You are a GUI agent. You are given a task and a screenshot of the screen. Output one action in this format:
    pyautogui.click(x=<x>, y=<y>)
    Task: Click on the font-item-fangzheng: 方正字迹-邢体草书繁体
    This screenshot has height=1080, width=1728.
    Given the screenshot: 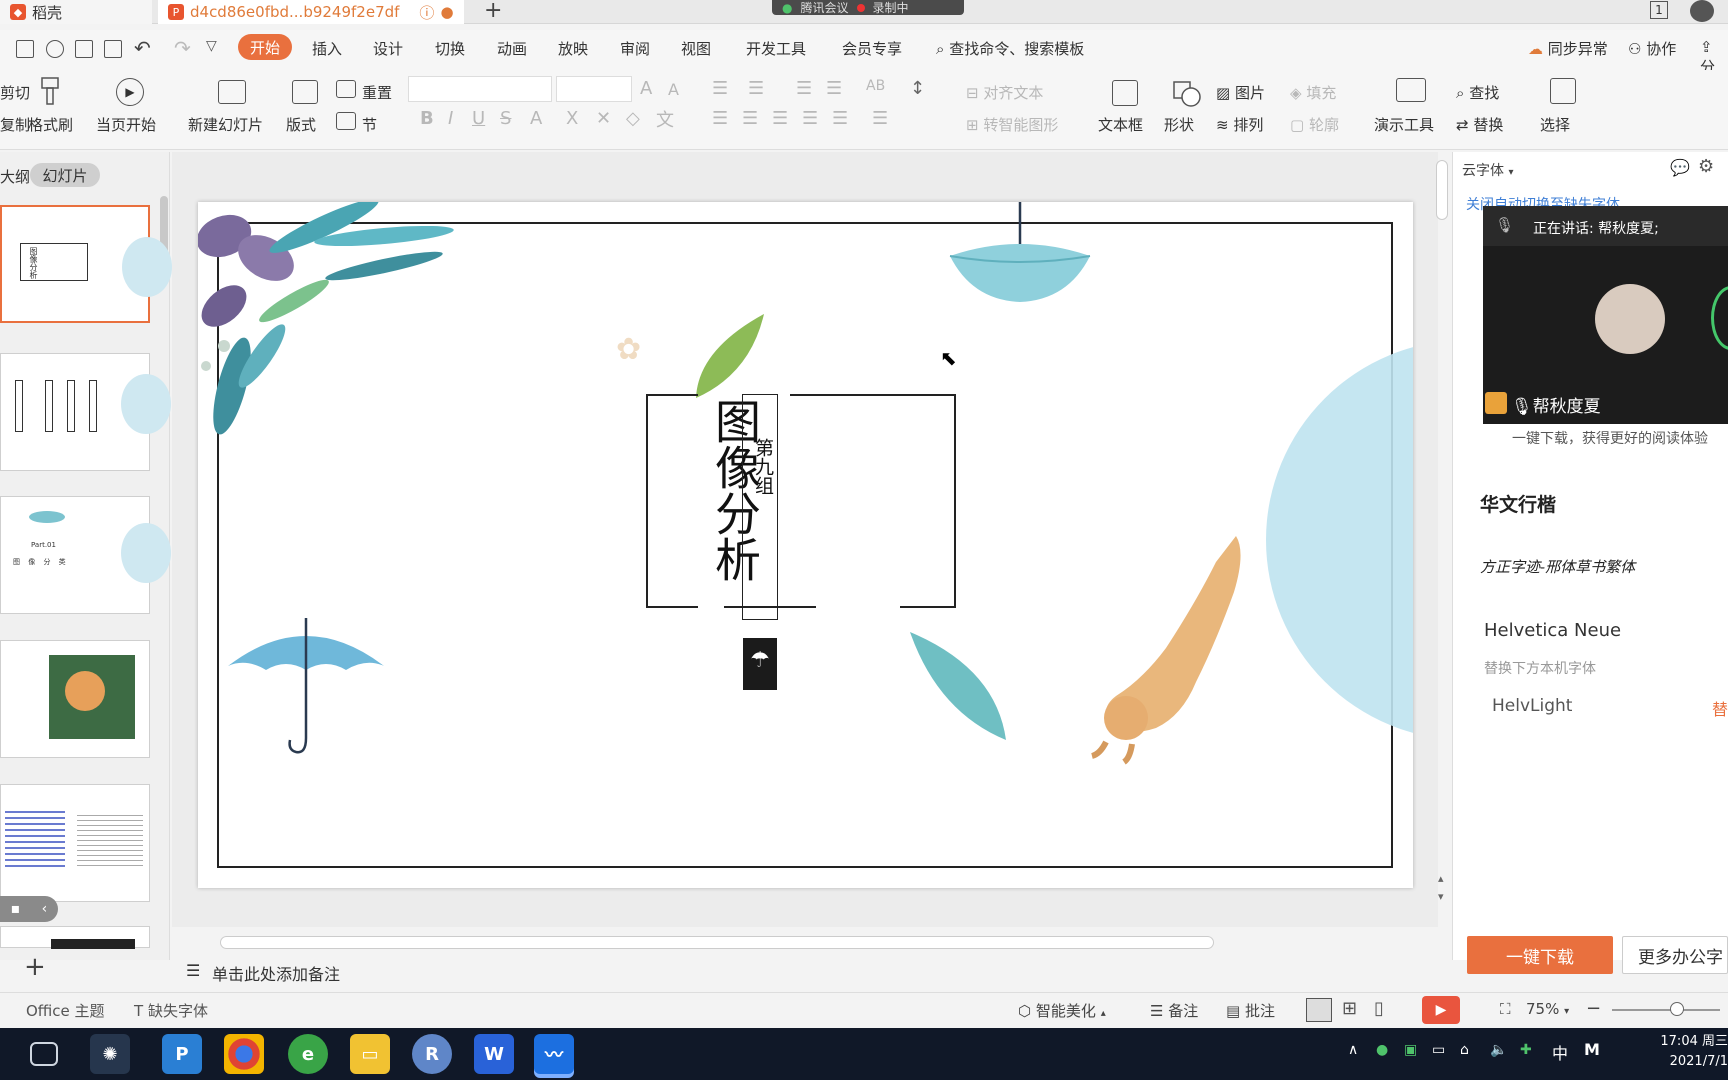 What is the action you would take?
    pyautogui.click(x=1557, y=566)
    